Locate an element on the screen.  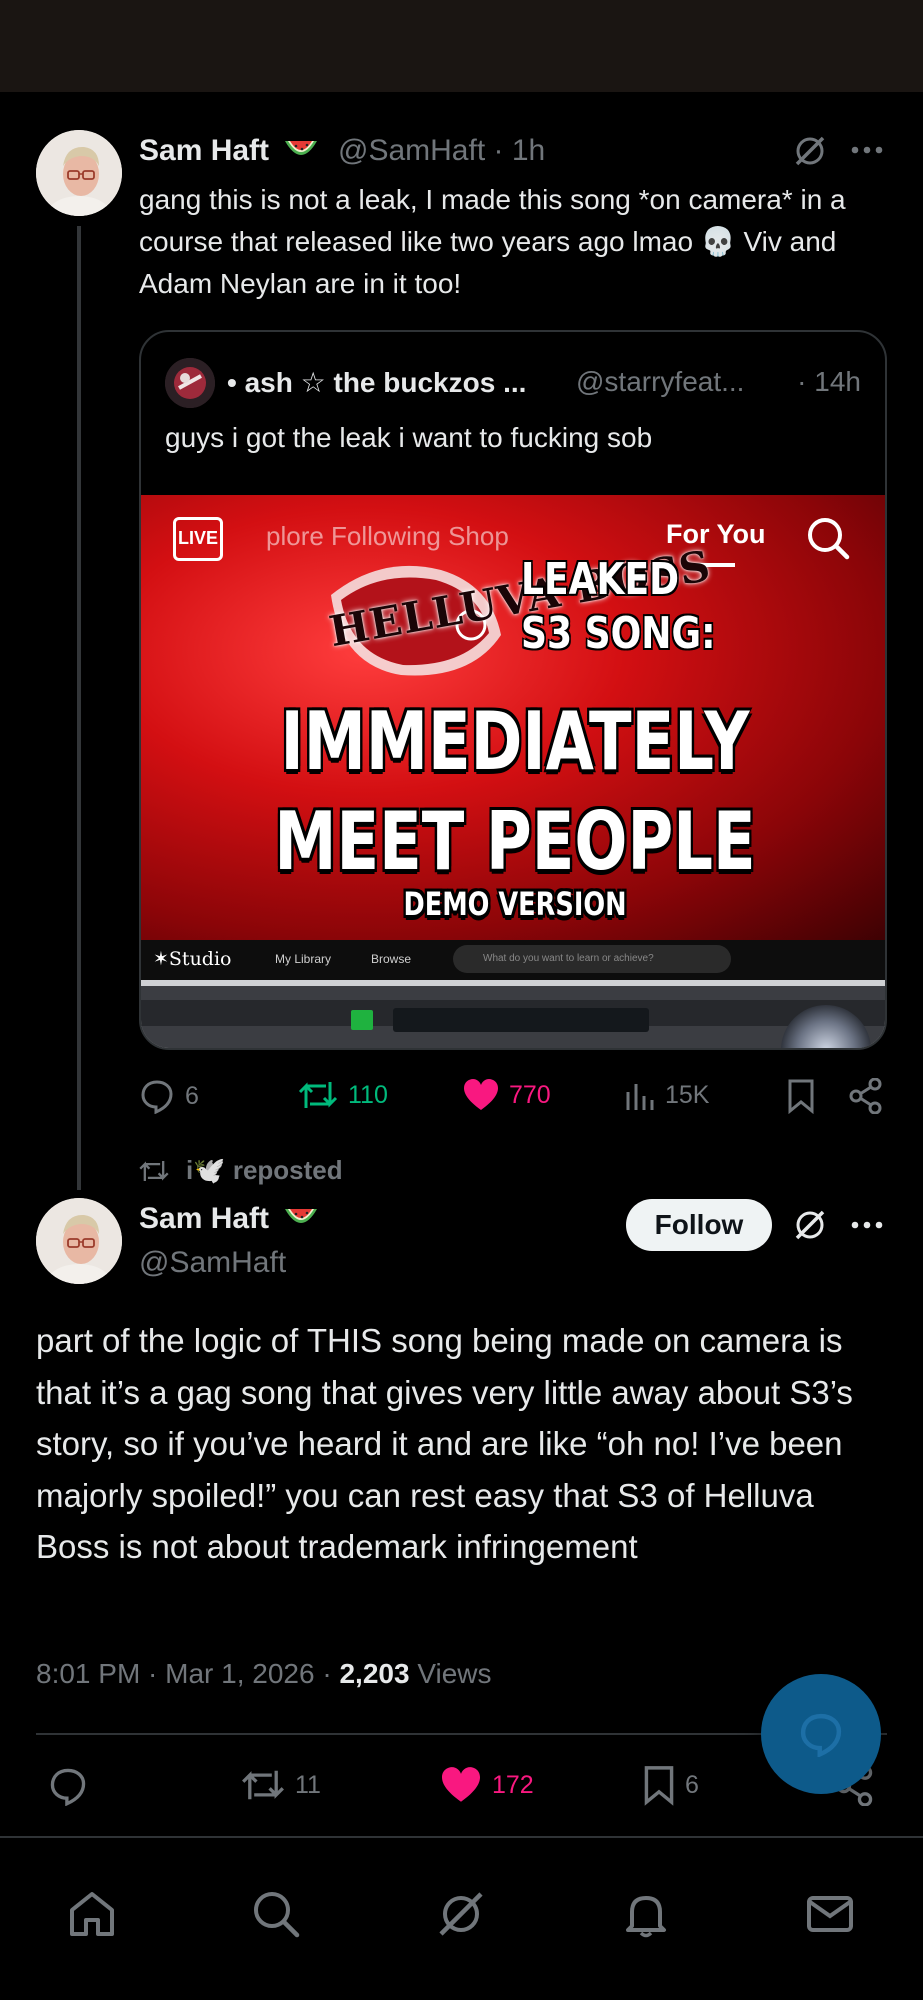
live-badge: LIVE is located at coordinates (198, 539).